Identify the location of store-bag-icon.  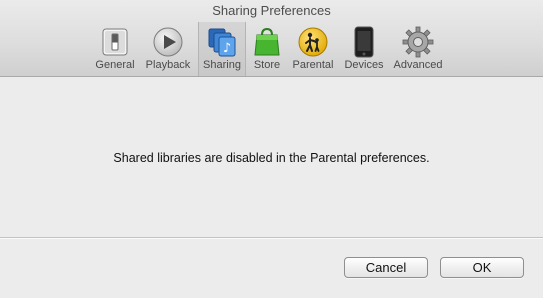
(267, 42).